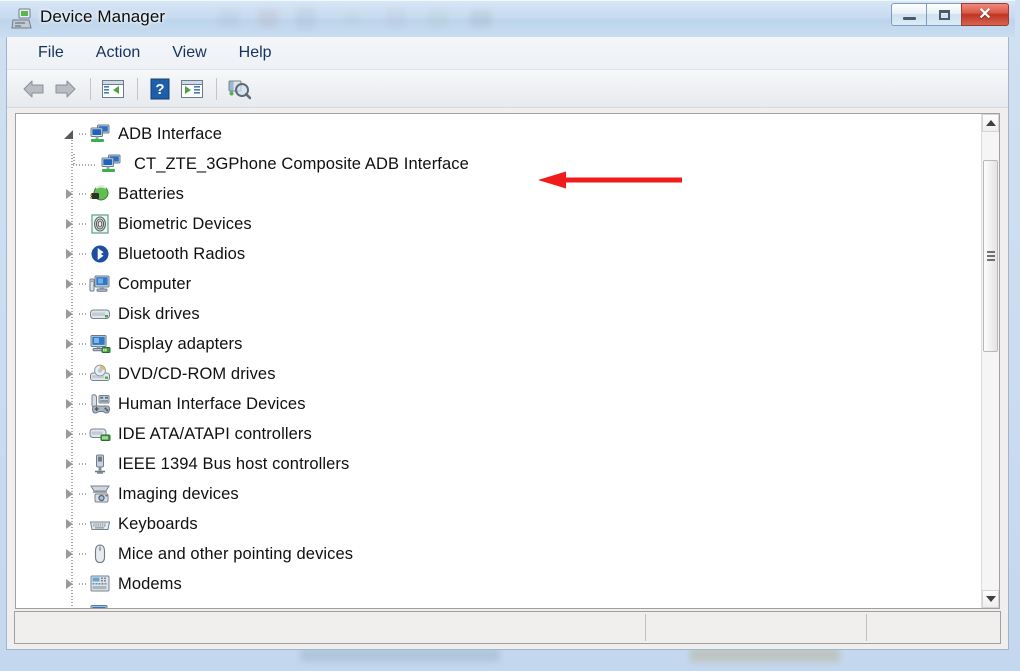 The width and height of the screenshot is (1020, 671). I want to click on firewire-icon, so click(100, 464).